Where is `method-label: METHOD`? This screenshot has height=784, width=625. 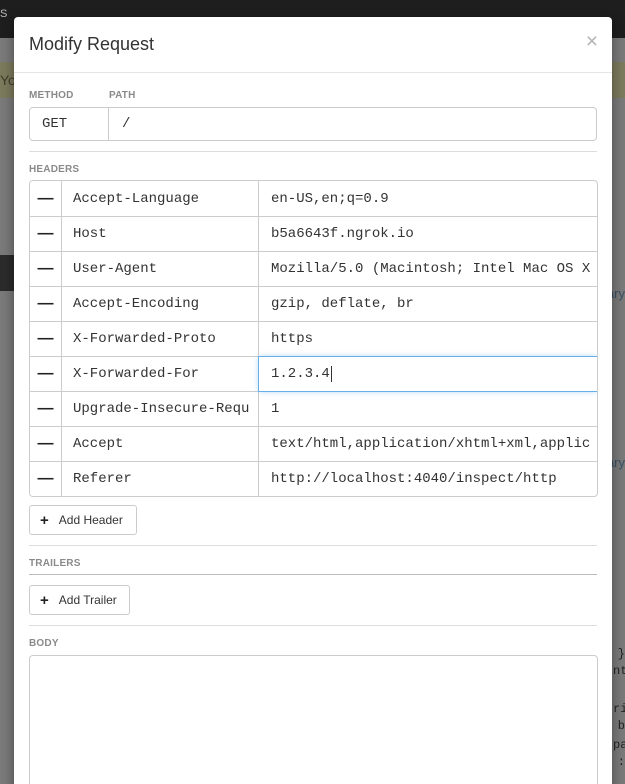
method-label: METHOD is located at coordinates (51, 95).